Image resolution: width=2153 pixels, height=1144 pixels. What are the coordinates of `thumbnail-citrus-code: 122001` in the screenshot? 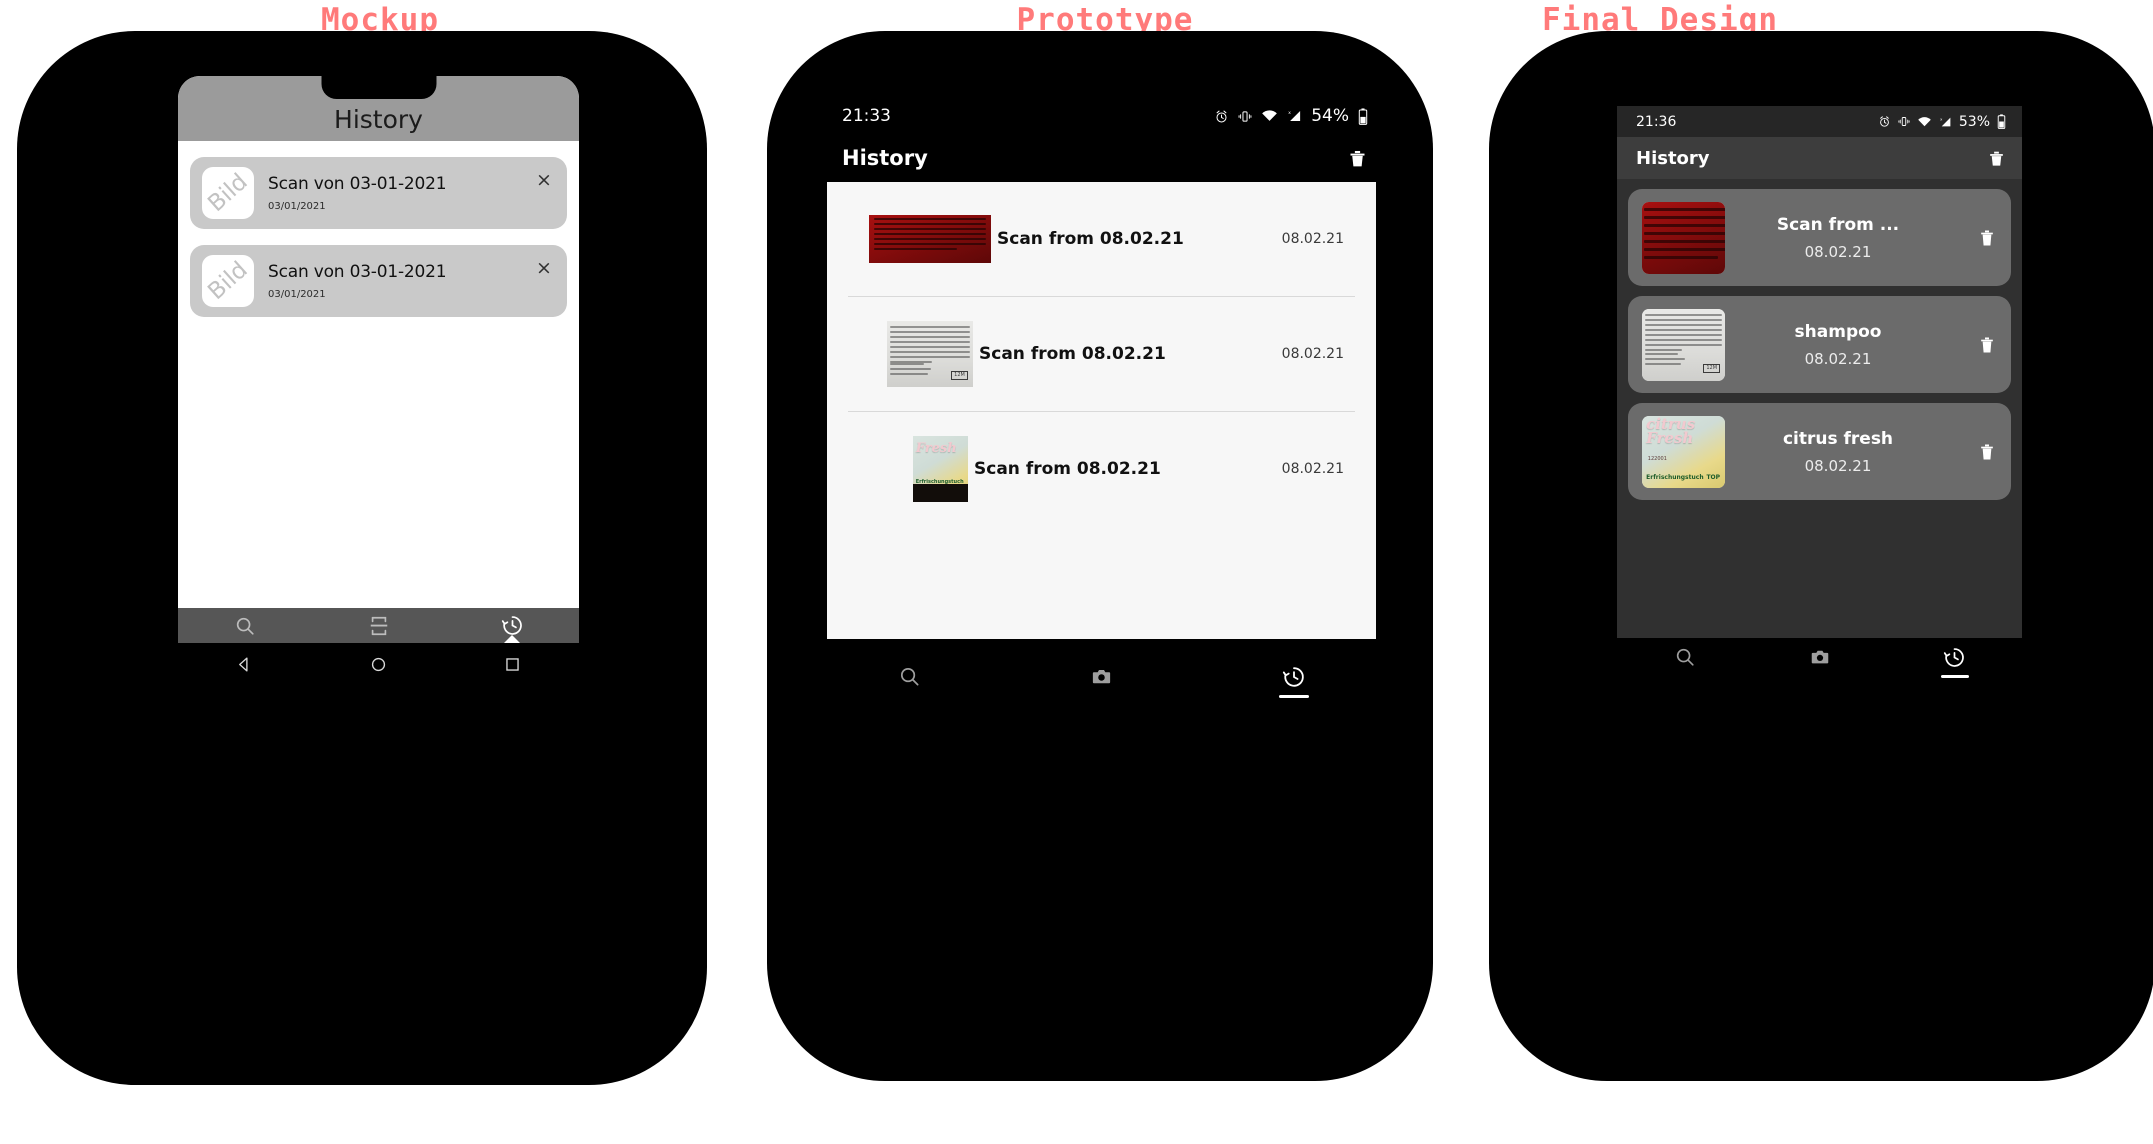 It's located at (1657, 458).